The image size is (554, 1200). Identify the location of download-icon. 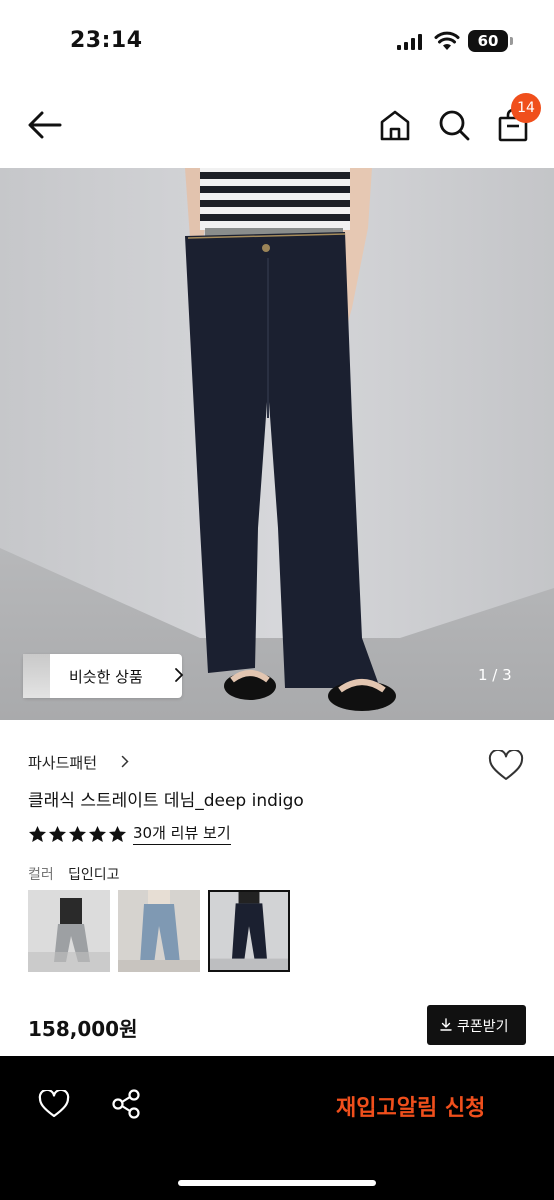
(446, 1024).